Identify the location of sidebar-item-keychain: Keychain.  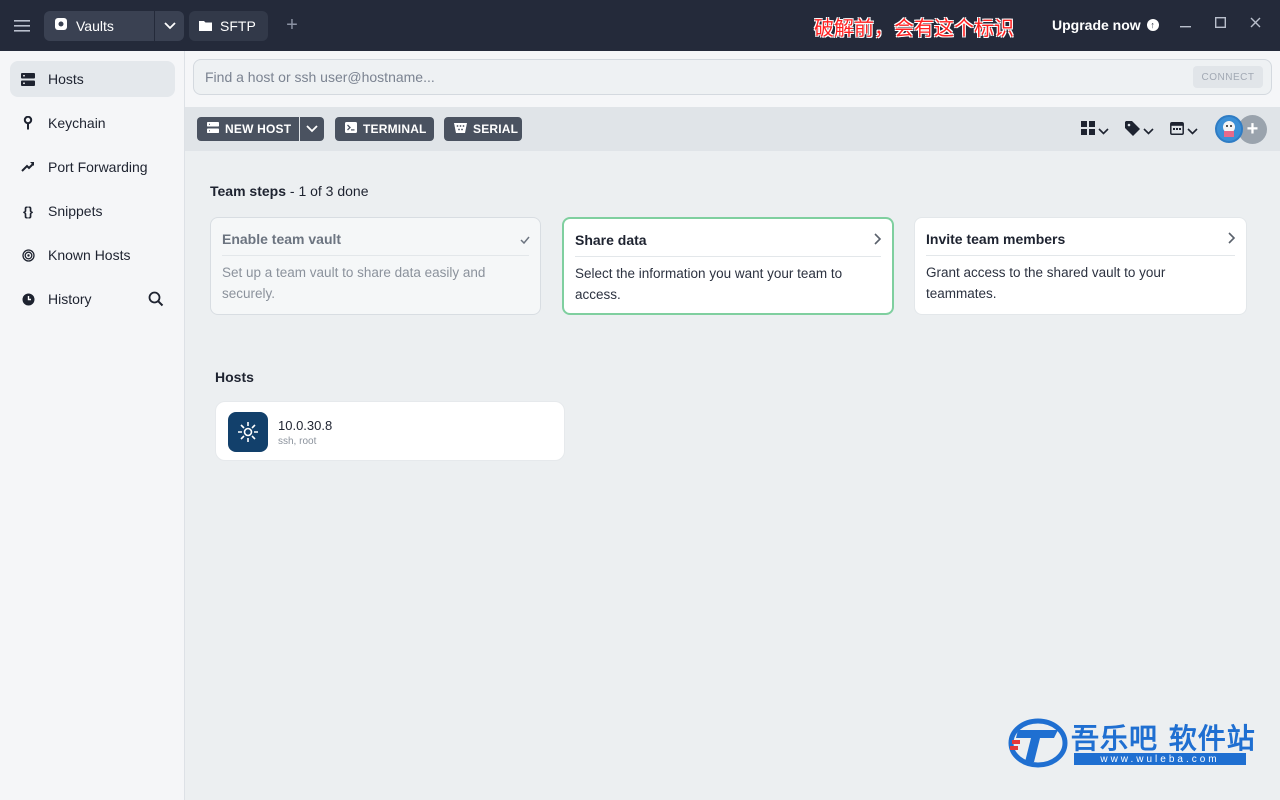
(92, 123).